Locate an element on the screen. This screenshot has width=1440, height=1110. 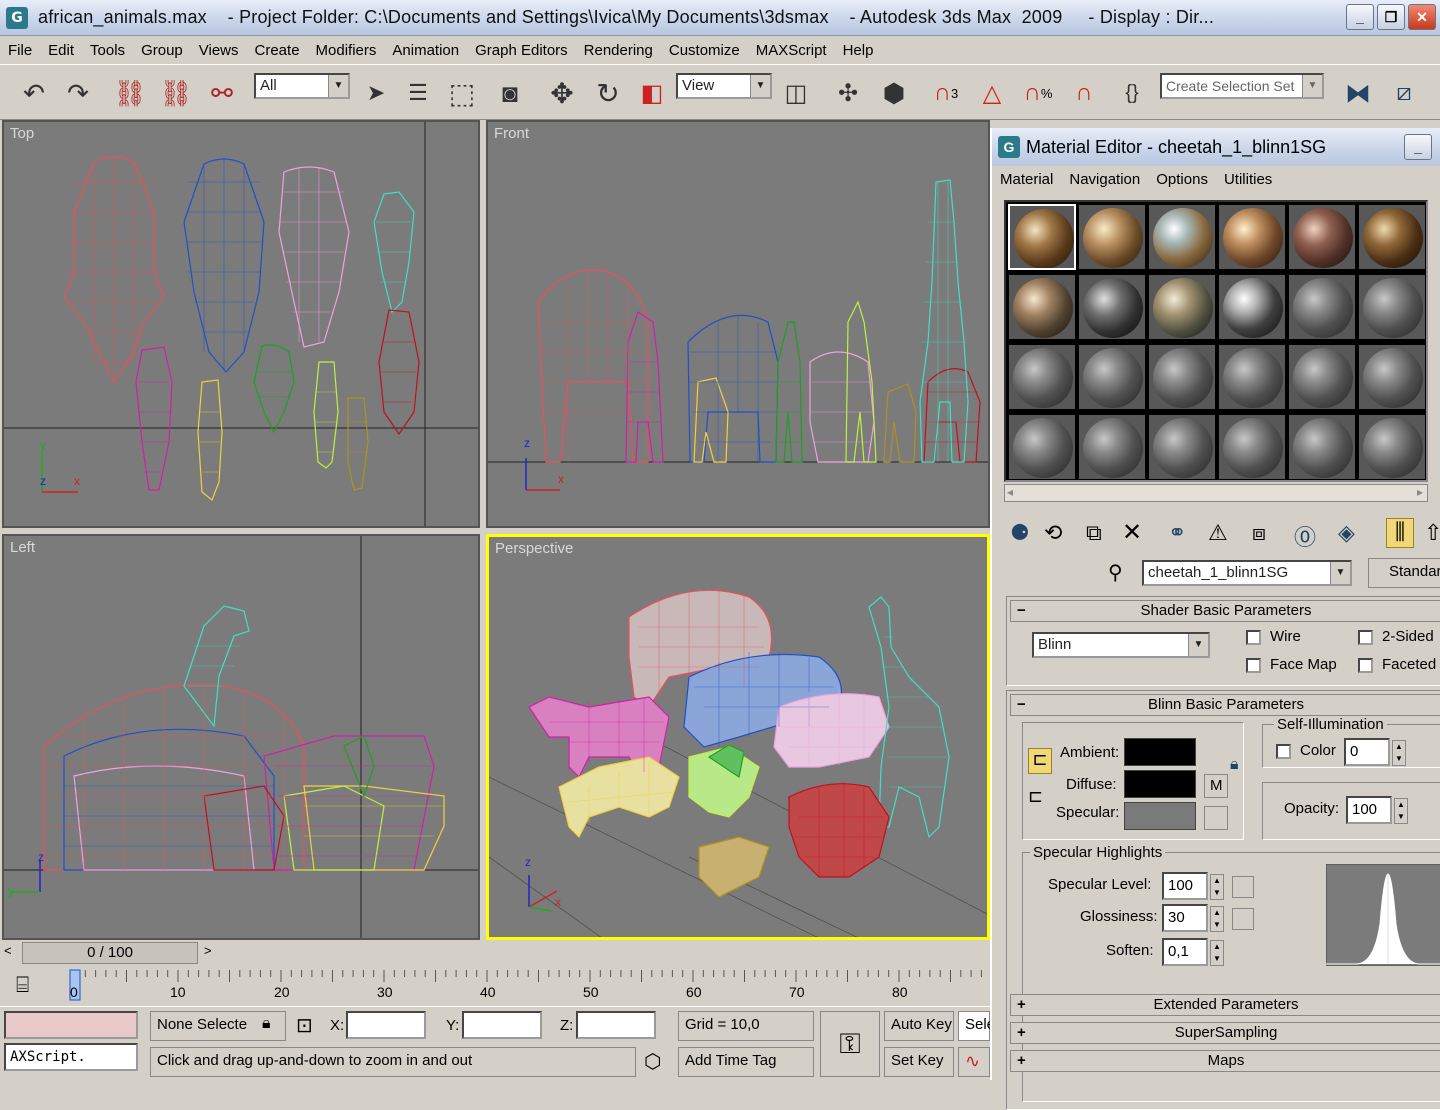
set-key-button: Set Key is located at coordinates (919, 1062).